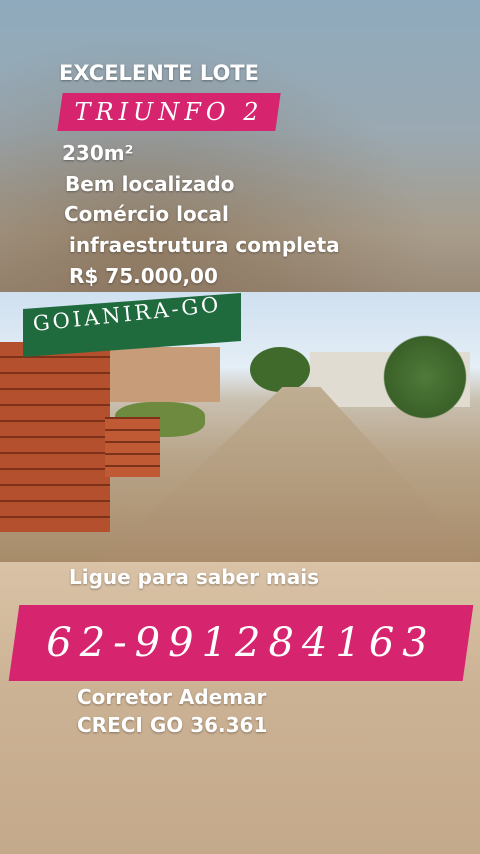 Image resolution: width=480 pixels, height=854 pixels. What do you see at coordinates (132, 447) in the screenshot?
I see `brick-stack-small` at bounding box center [132, 447].